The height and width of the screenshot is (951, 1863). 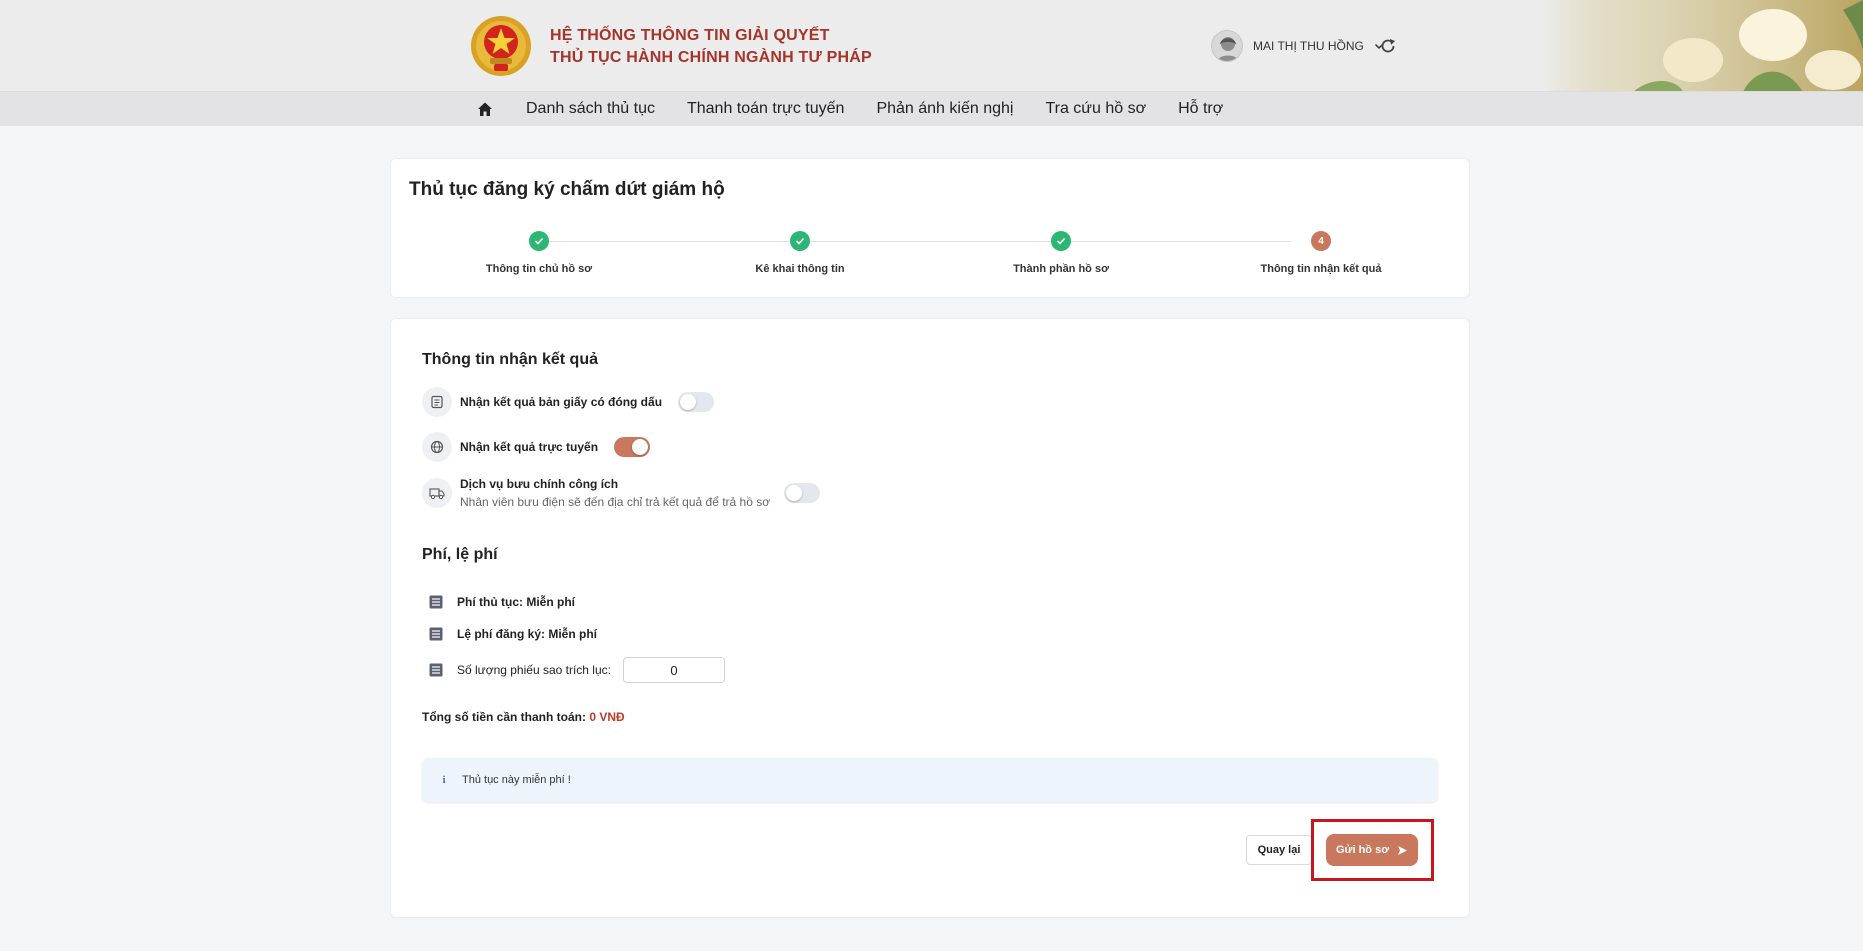 What do you see at coordinates (501, 46) in the screenshot?
I see `national-emblem-icon` at bounding box center [501, 46].